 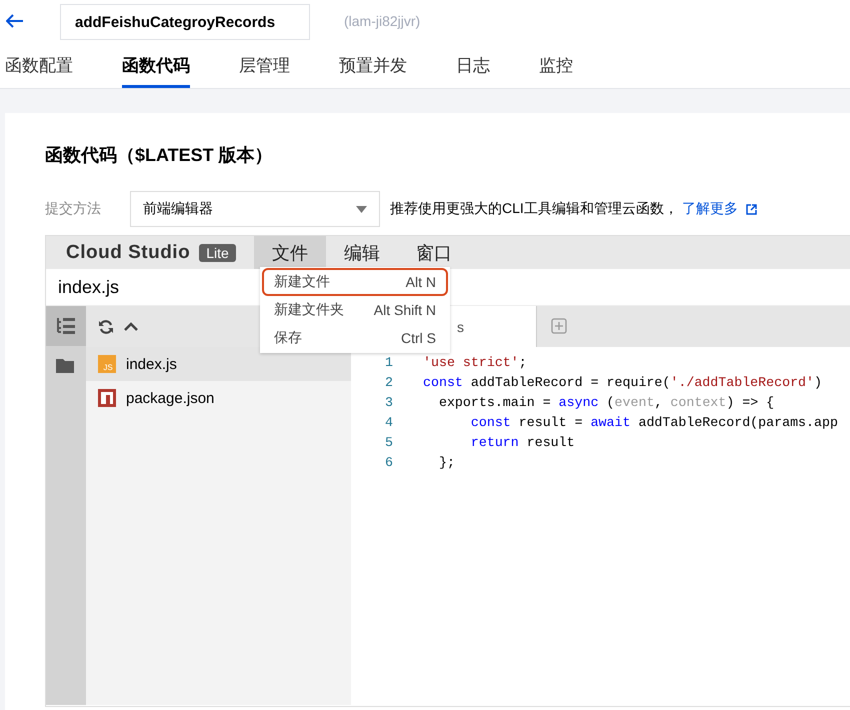 What do you see at coordinates (389, 362) in the screenshot?
I see `line-number: 1` at bounding box center [389, 362].